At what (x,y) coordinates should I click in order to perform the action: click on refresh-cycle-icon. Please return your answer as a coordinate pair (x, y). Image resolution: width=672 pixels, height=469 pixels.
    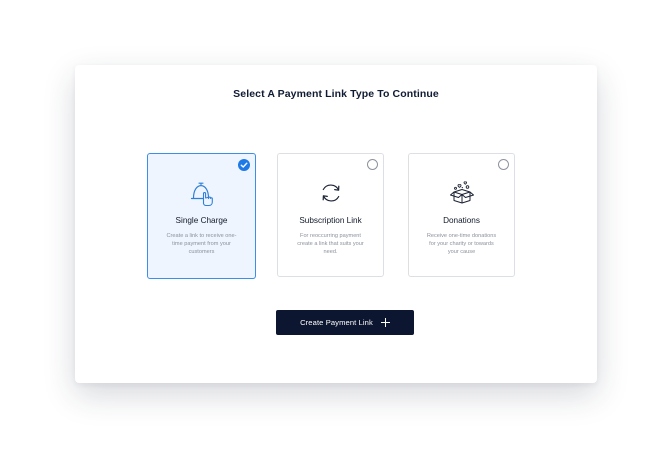
    Looking at the image, I should click on (330, 193).